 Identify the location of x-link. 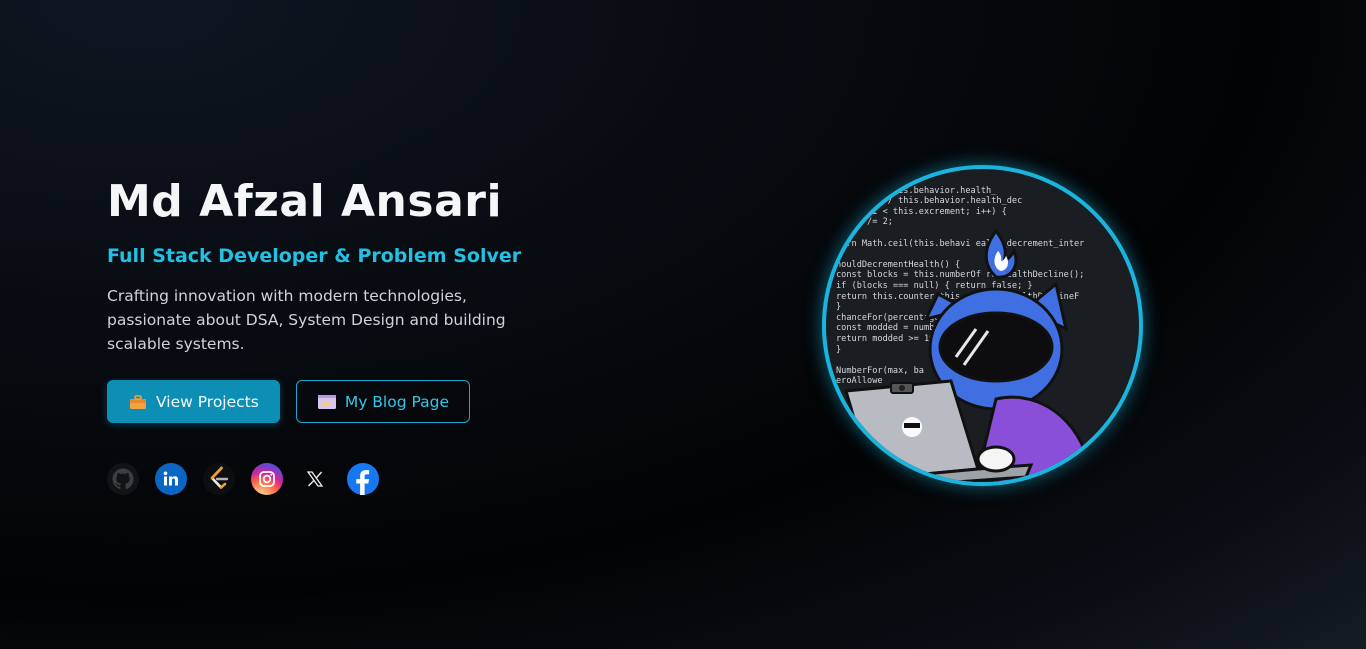
(315, 479).